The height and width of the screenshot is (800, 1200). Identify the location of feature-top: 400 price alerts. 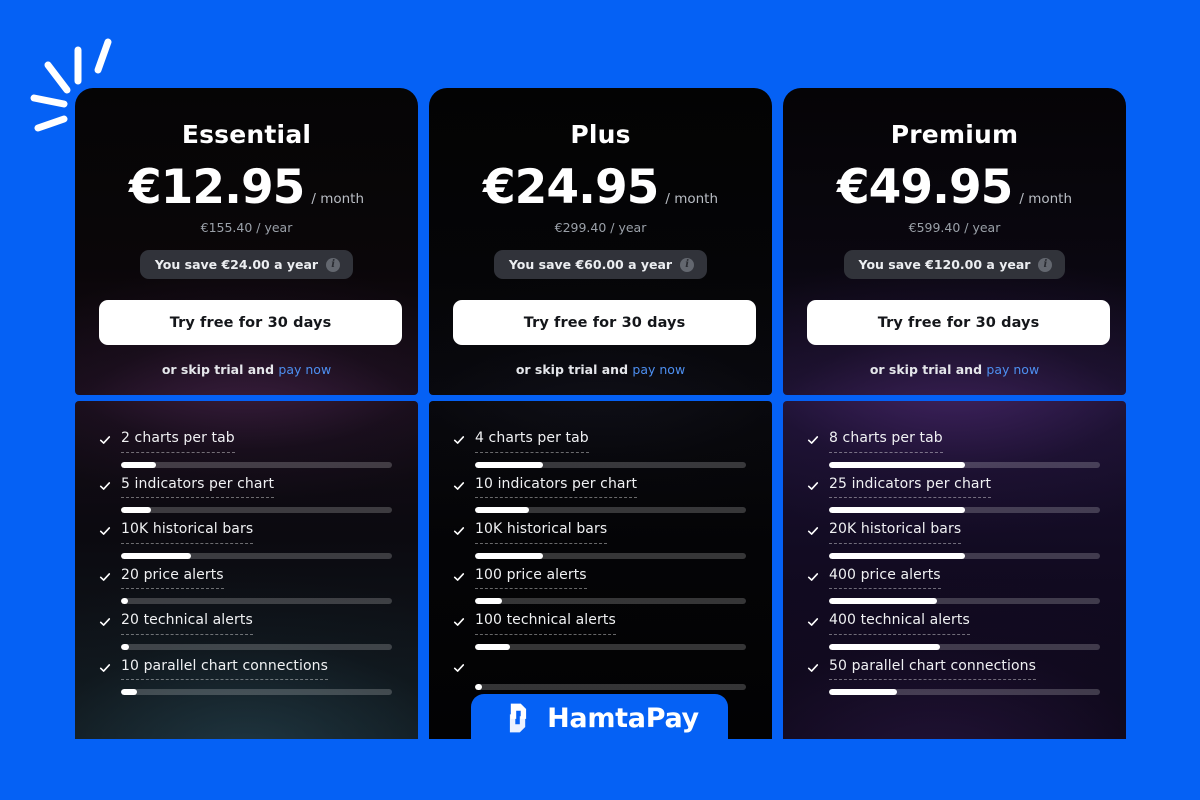
(953, 578).